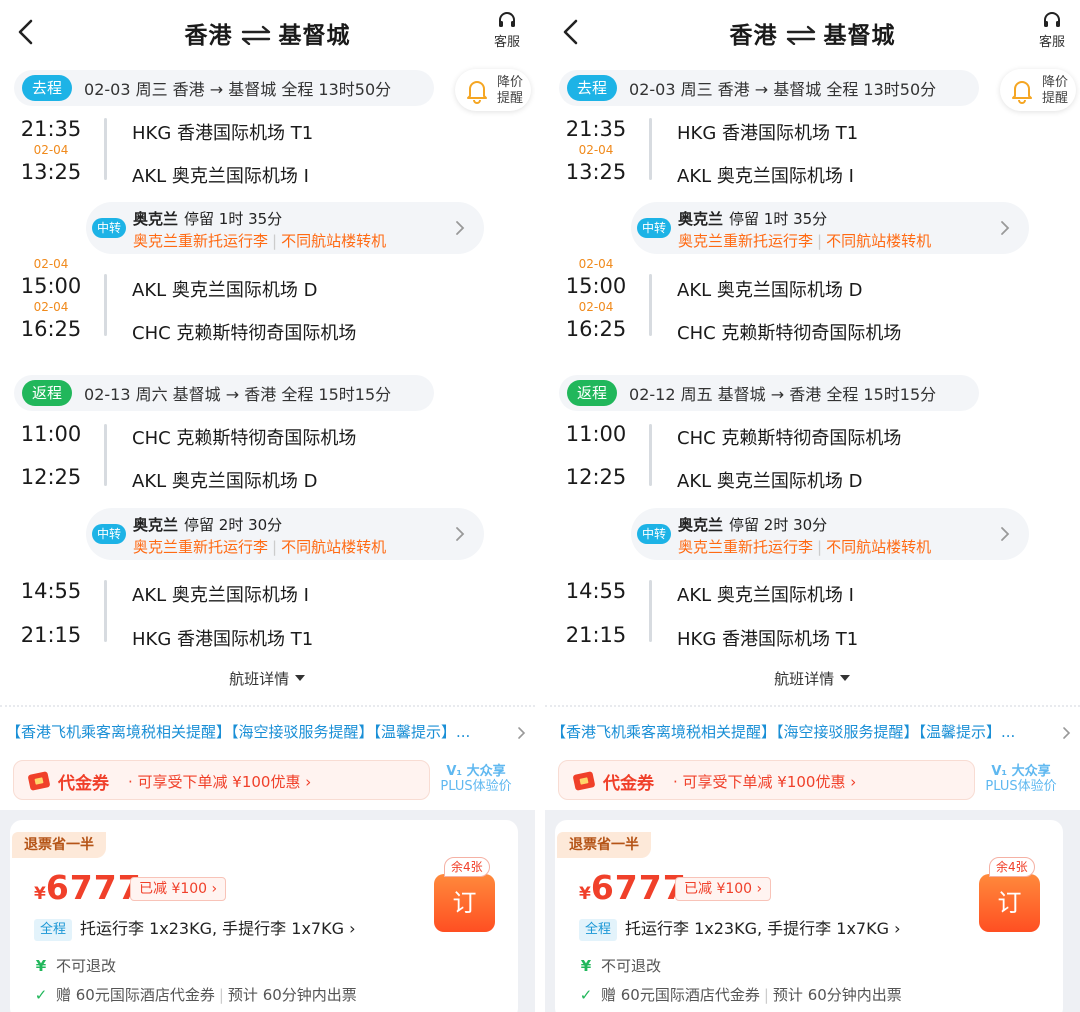 The width and height of the screenshot is (1080, 1012). I want to click on return-segment-header: 返程 02-12 周五 基督城 → 香港 全程 15时15分, so click(769, 393).